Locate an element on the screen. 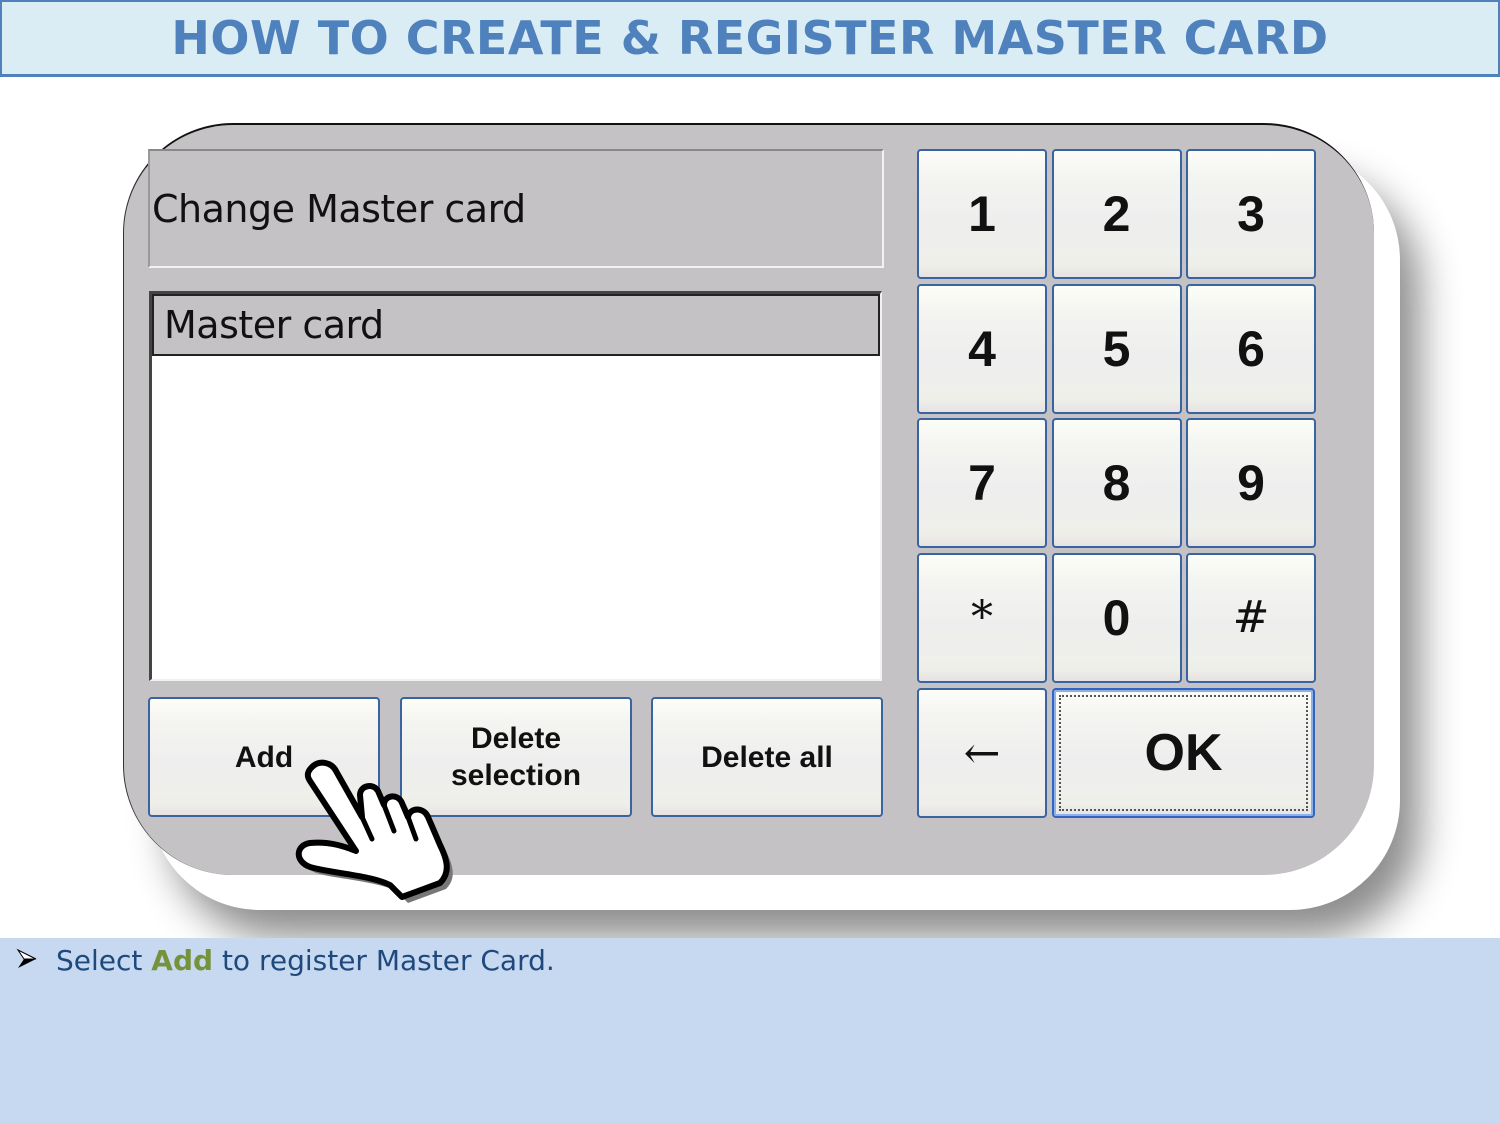  backspace-arrow-icon: ← is located at coordinates (982, 753).